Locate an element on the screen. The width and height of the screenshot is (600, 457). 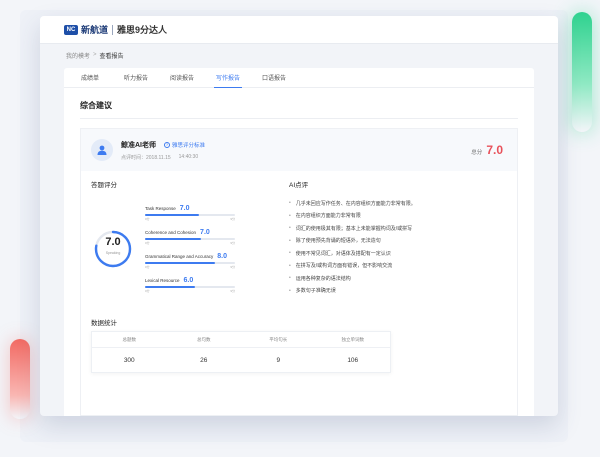
stats-table: 总题数 300 总句数 26 平均句长 9 独立单词数 106 is located at coordinates (241, 352).